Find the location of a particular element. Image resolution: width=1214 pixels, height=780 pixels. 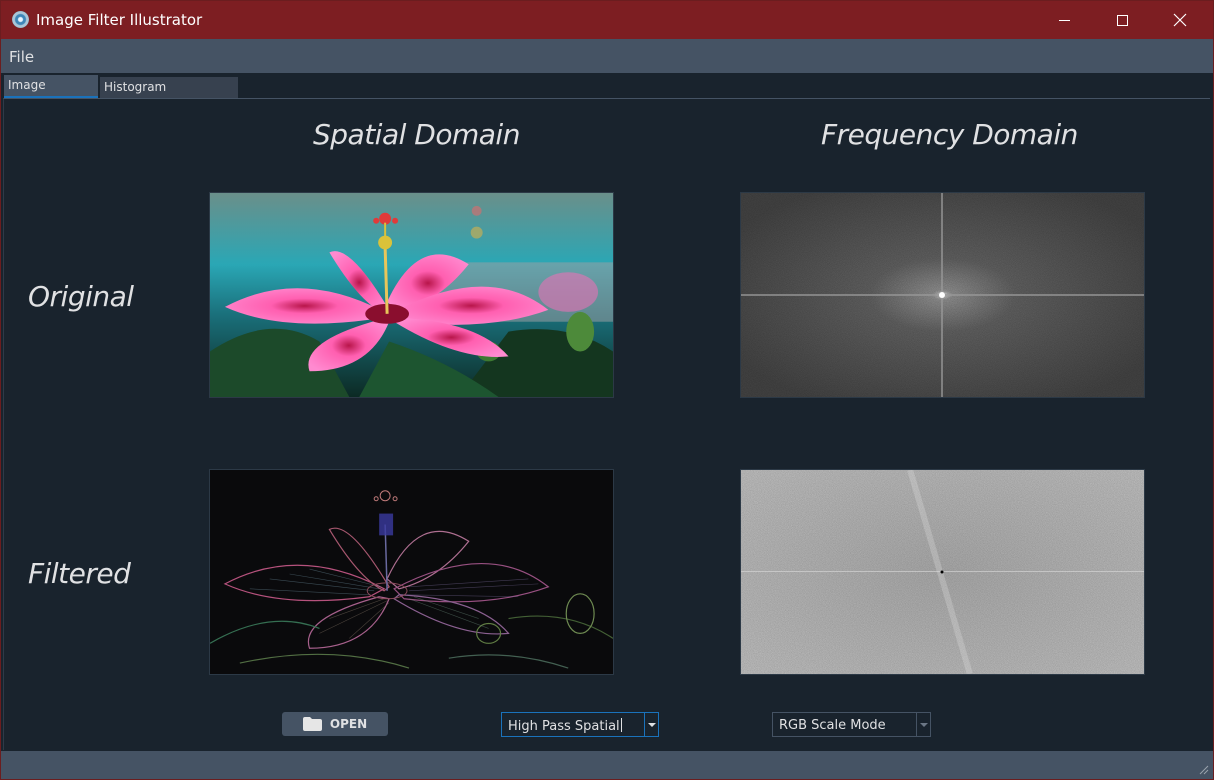

spatial-domain-heading: Spatial Domain is located at coordinates (416, 134).